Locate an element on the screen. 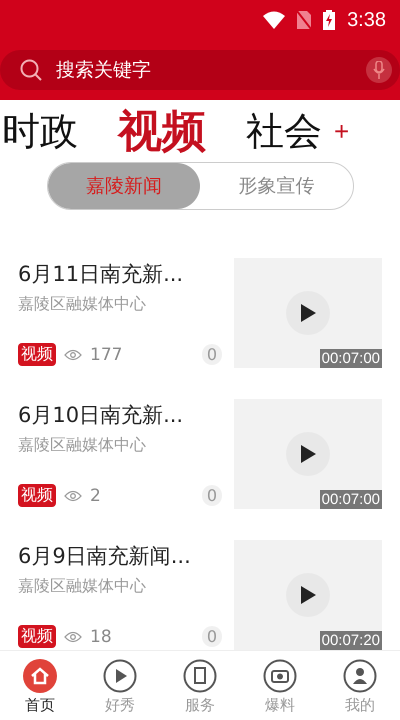 This screenshot has width=400, height=720. video-duration: 00:07:20 is located at coordinates (351, 640).